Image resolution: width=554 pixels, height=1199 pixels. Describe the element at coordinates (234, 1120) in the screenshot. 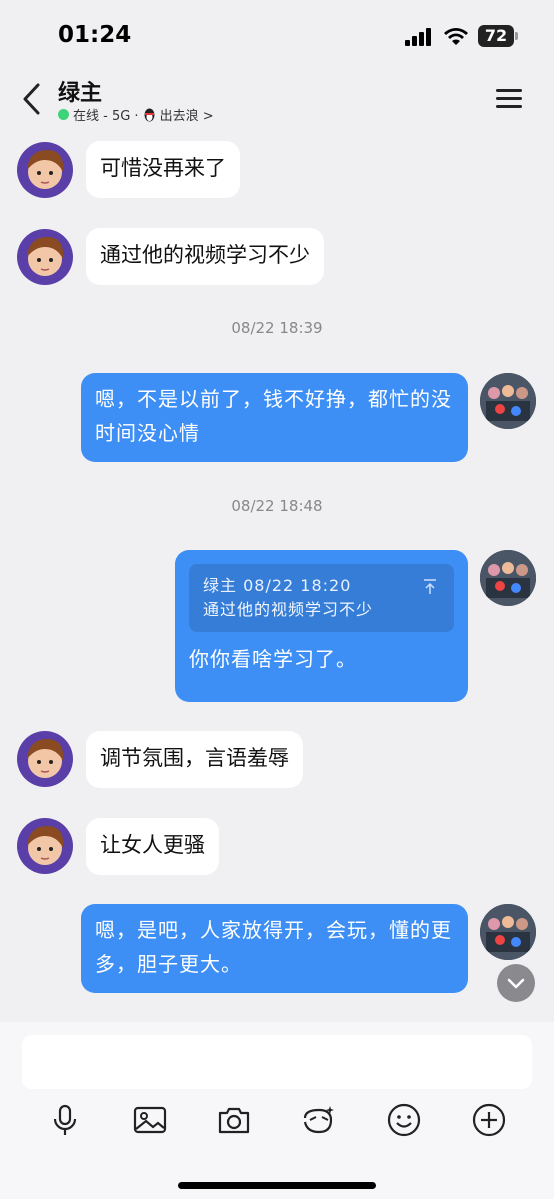

I see `camera-icon` at that location.